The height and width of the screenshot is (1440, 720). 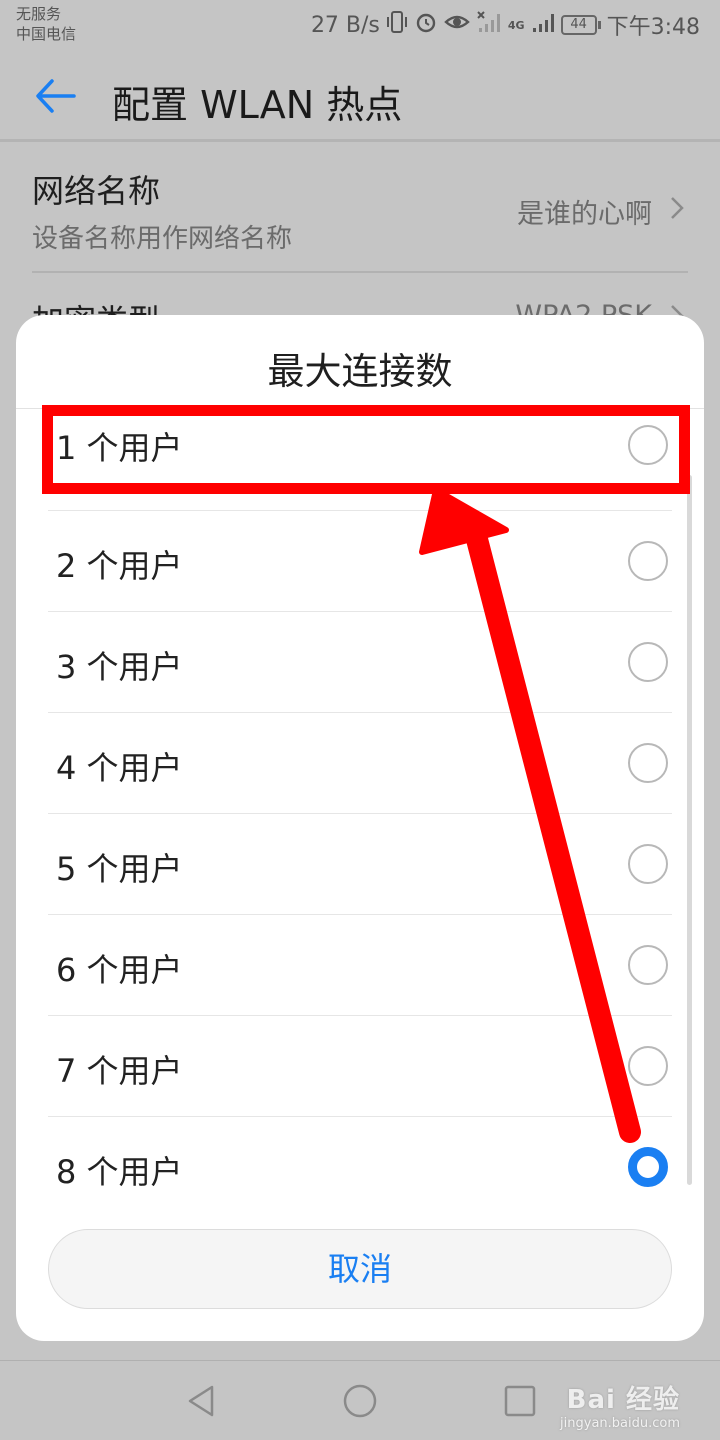 I want to click on setting-network-name: 网络名称 设备名称用作网络名称 是谁的心啊, so click(x=360, y=212).